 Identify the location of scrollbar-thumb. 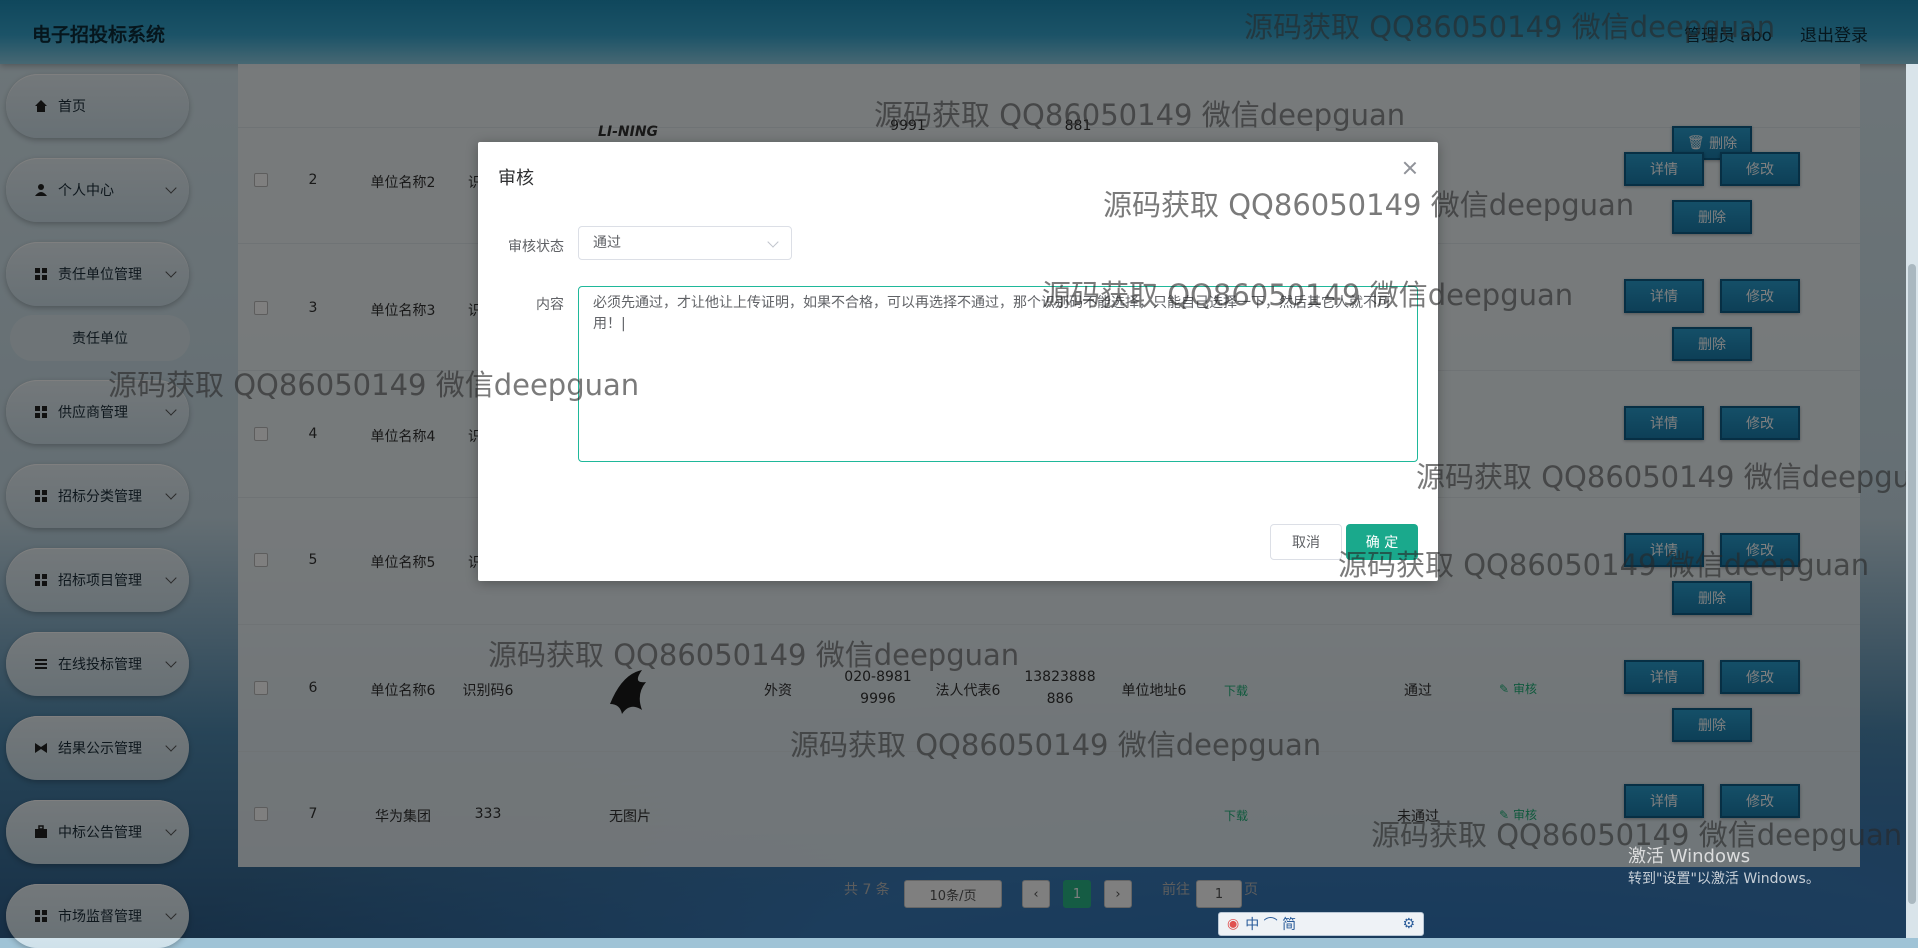
(1912, 584).